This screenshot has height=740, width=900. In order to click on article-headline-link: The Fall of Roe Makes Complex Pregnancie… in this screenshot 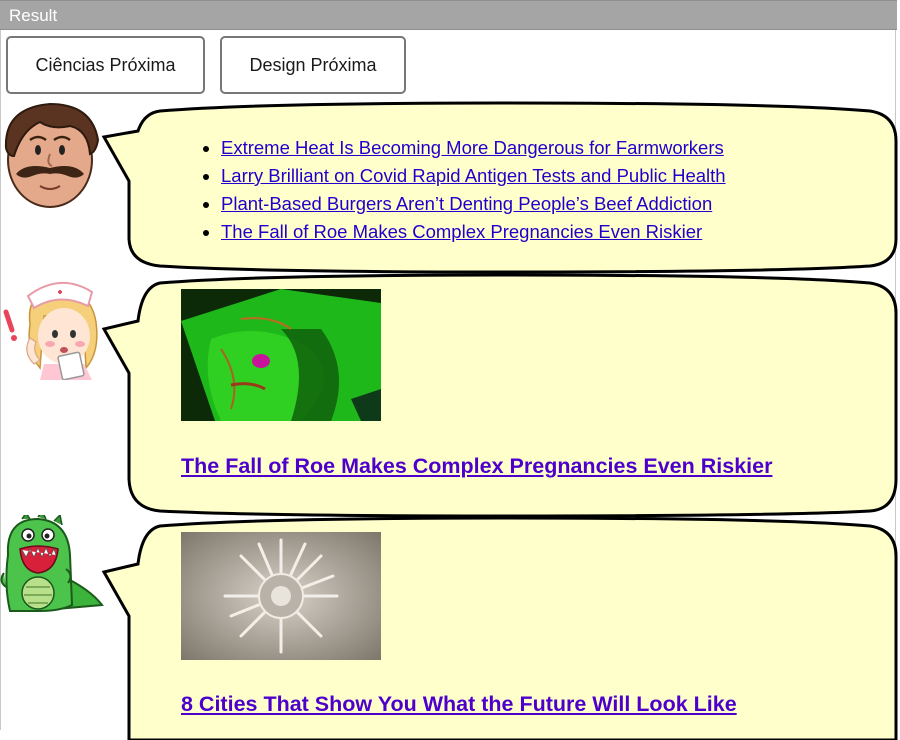, I will do `click(476, 466)`.